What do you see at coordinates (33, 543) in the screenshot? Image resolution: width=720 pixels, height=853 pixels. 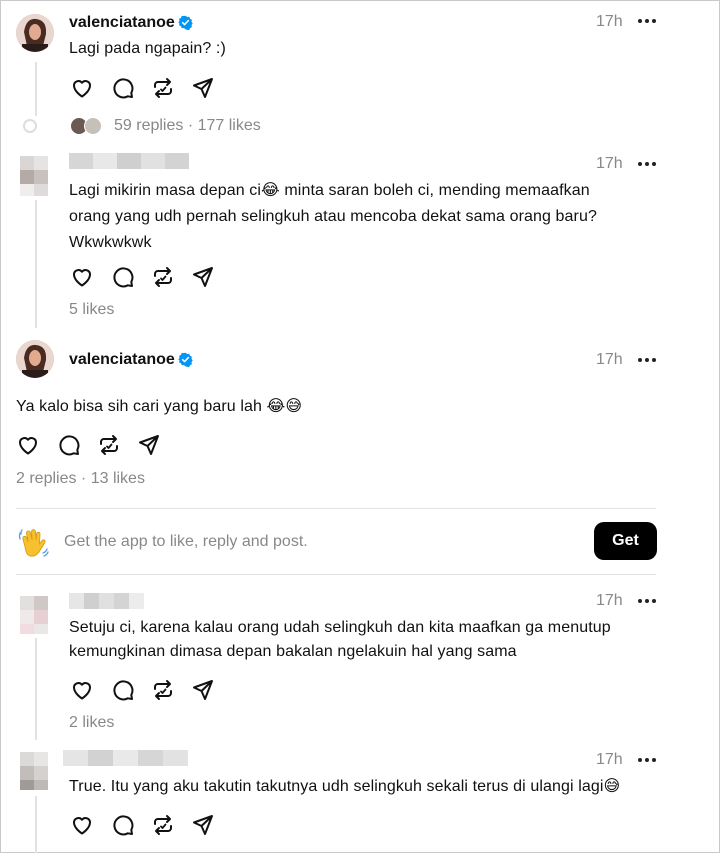 I see `waving-hand-icon` at bounding box center [33, 543].